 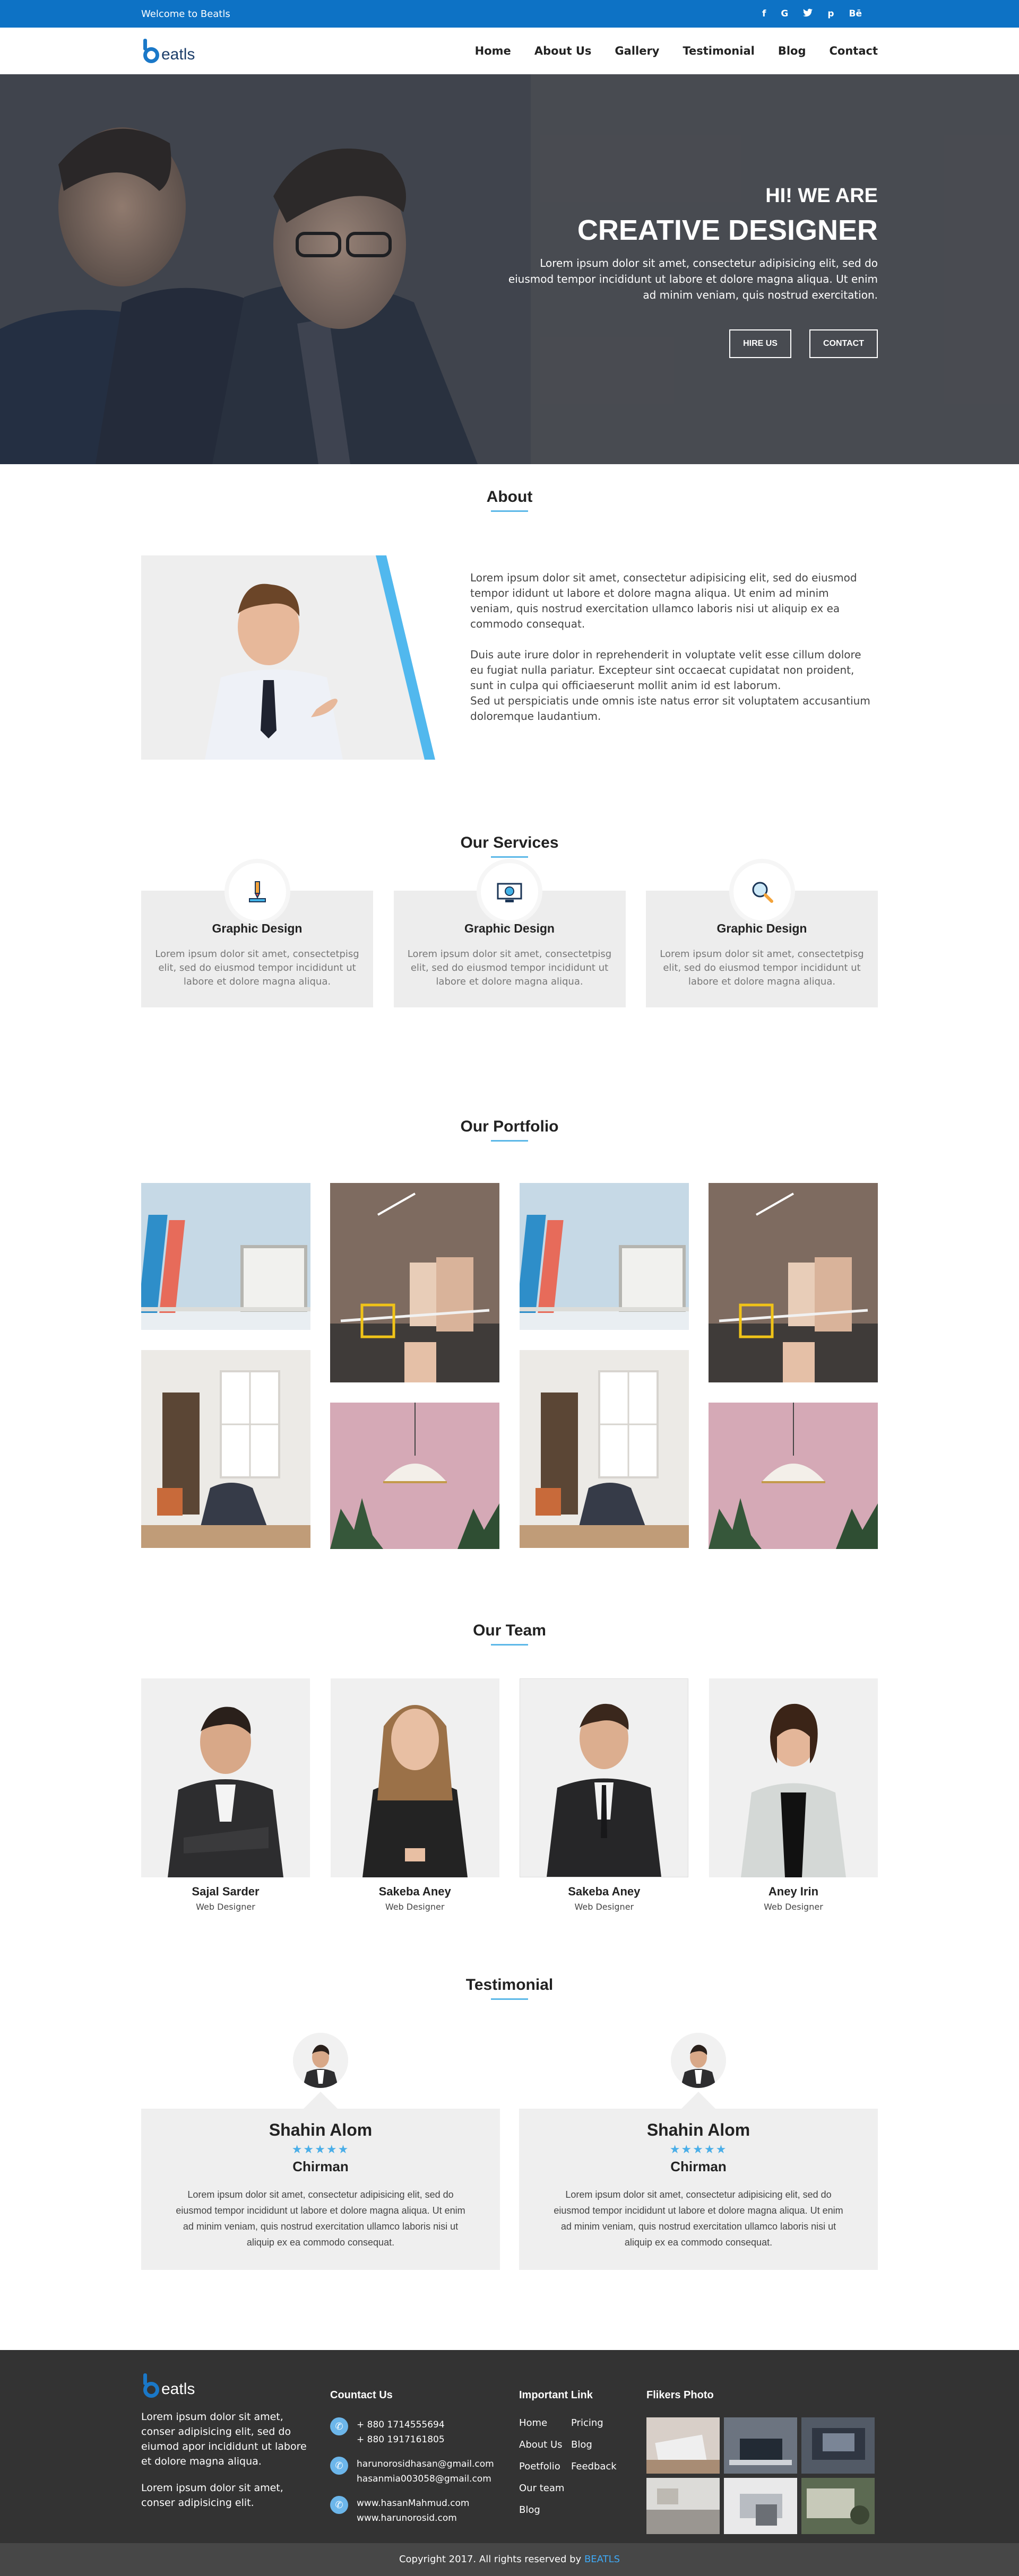 I want to click on team-member: Aney Irin Web Designer, so click(x=794, y=1795).